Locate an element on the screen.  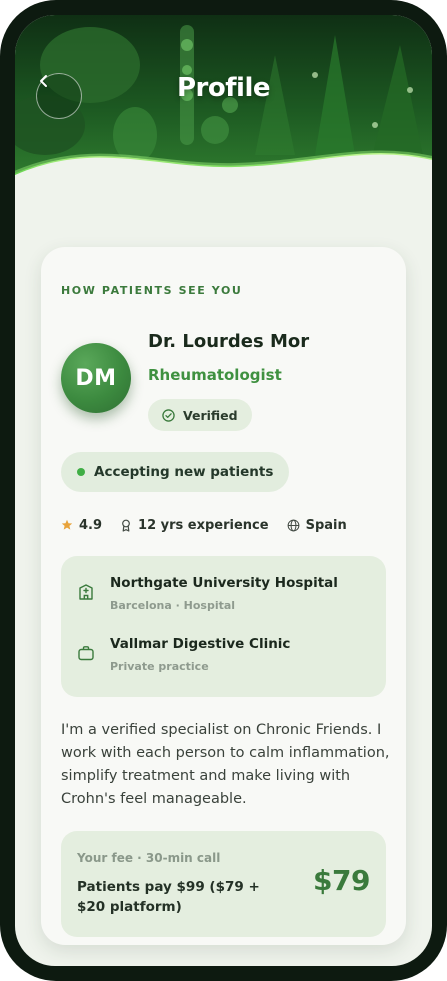
rating-stat: 4.9 is located at coordinates (81, 525).